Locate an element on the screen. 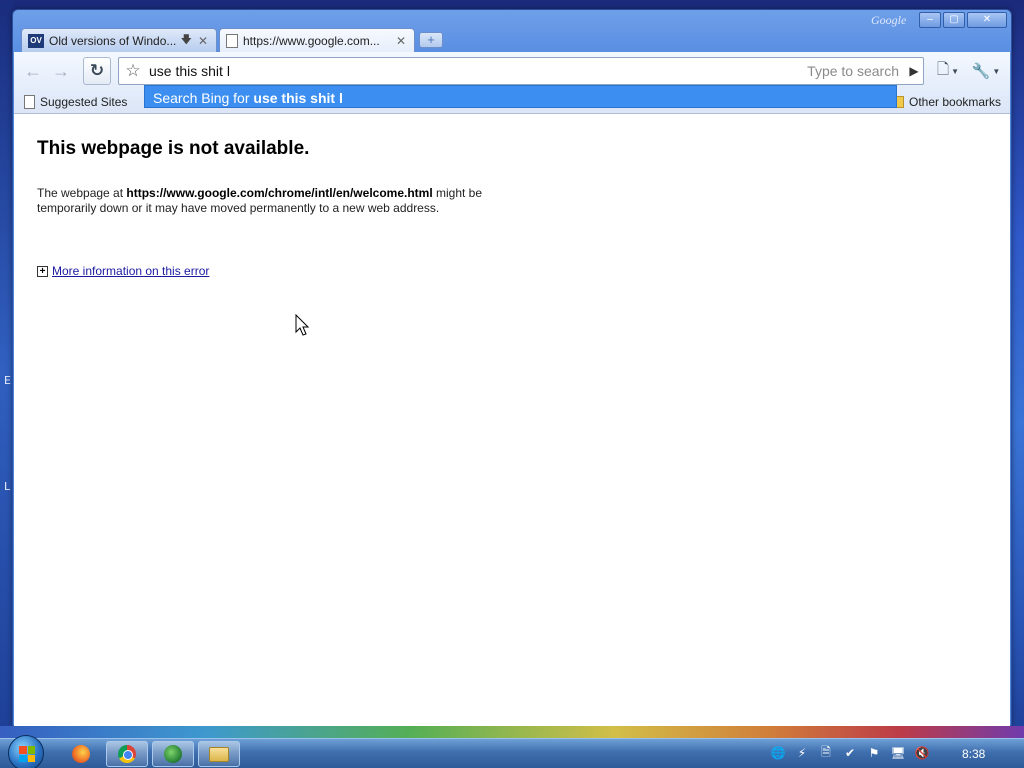 This screenshot has width=1024, height=768. bookmark-label: Other bookmarks is located at coordinates (955, 102).